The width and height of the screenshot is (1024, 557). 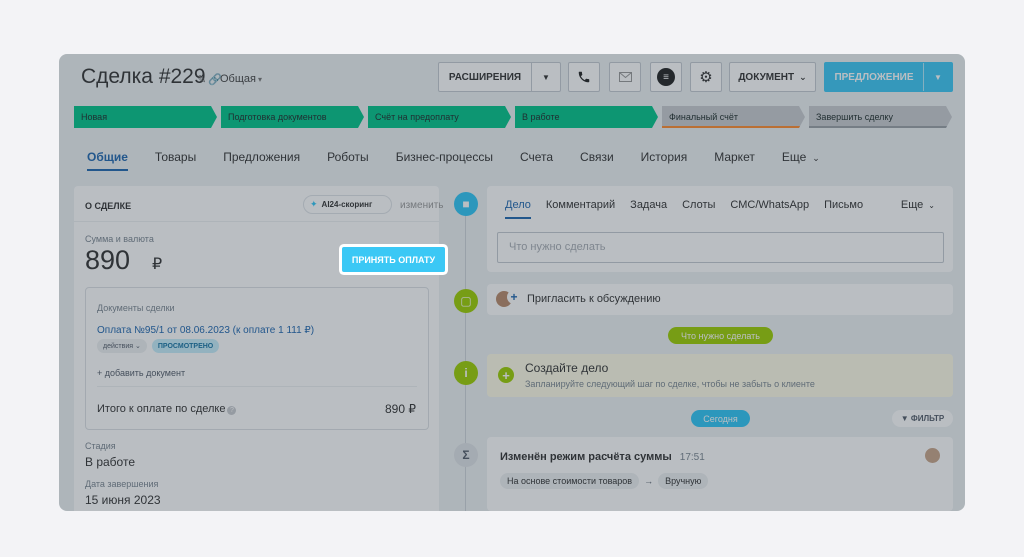 I want to click on editor-tab-task: Дело, so click(x=518, y=209).